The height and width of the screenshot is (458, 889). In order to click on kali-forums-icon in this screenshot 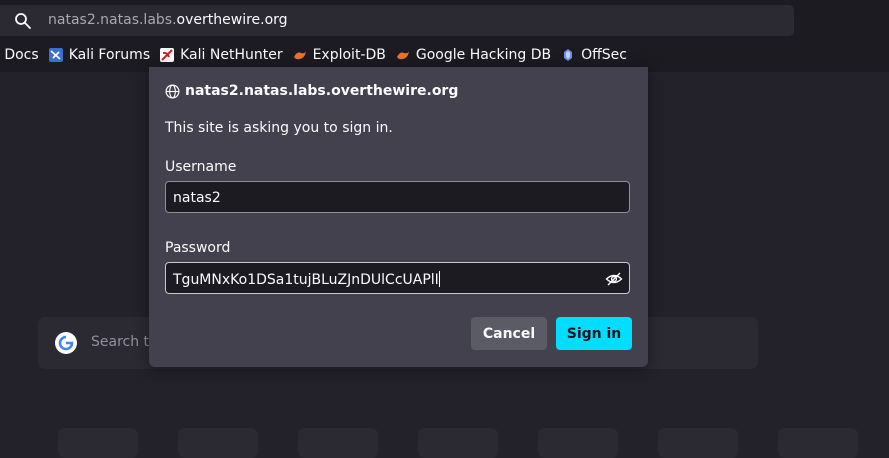, I will do `click(55, 55)`.